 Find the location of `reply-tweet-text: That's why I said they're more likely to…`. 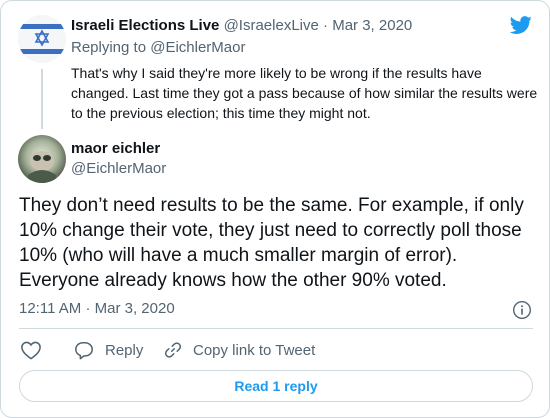

reply-tweet-text: That's why I said they're more likely to… is located at coordinates (304, 93).